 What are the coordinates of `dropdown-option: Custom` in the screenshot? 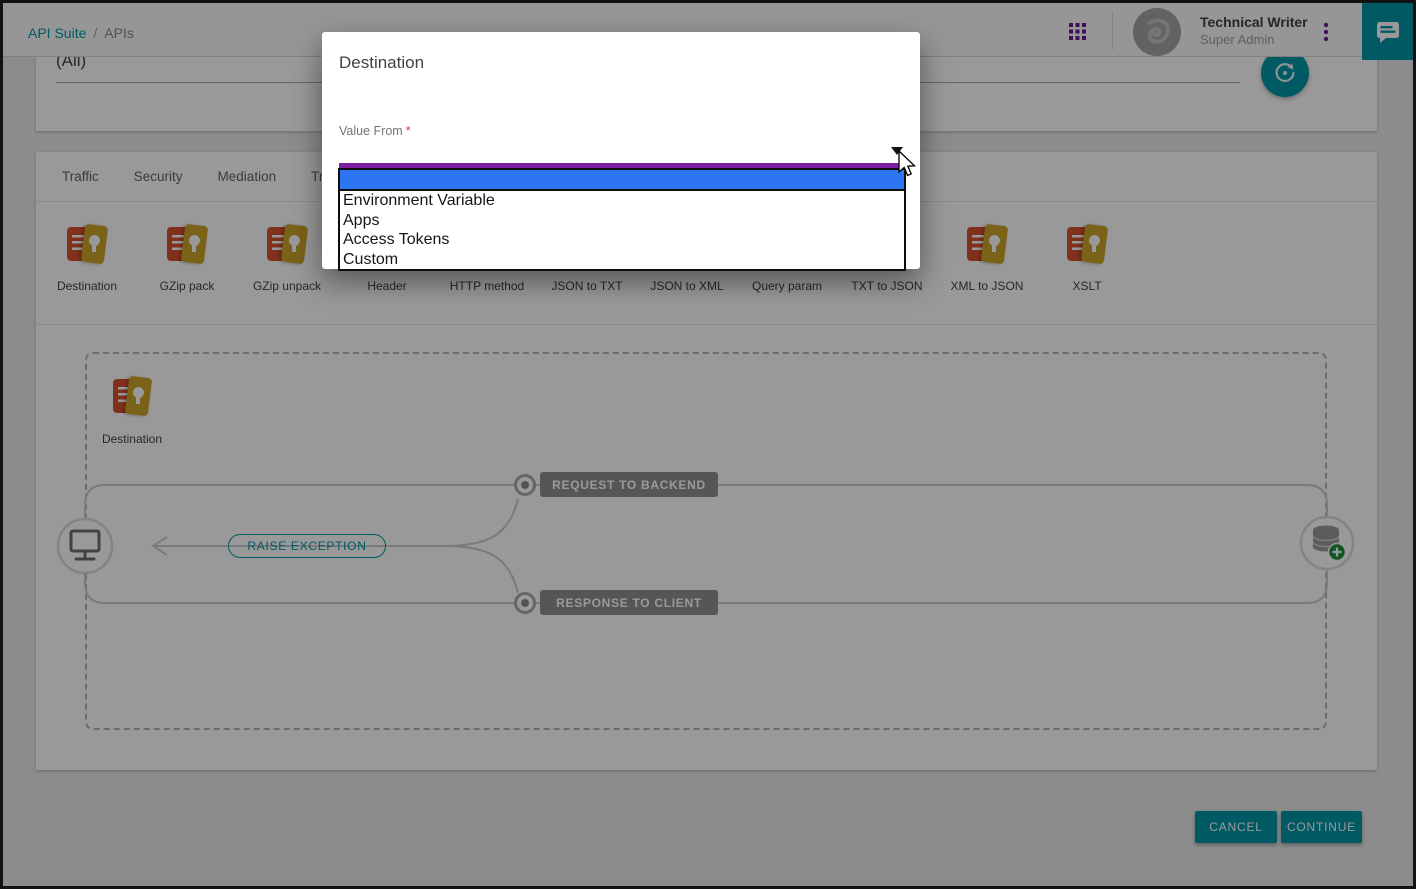 It's located at (622, 260).